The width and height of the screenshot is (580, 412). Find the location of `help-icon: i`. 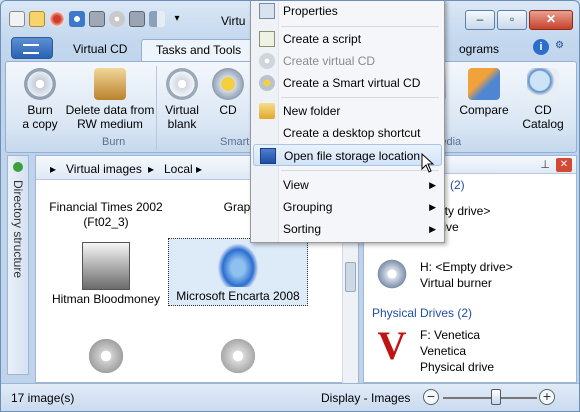

help-icon: i is located at coordinates (541, 47).